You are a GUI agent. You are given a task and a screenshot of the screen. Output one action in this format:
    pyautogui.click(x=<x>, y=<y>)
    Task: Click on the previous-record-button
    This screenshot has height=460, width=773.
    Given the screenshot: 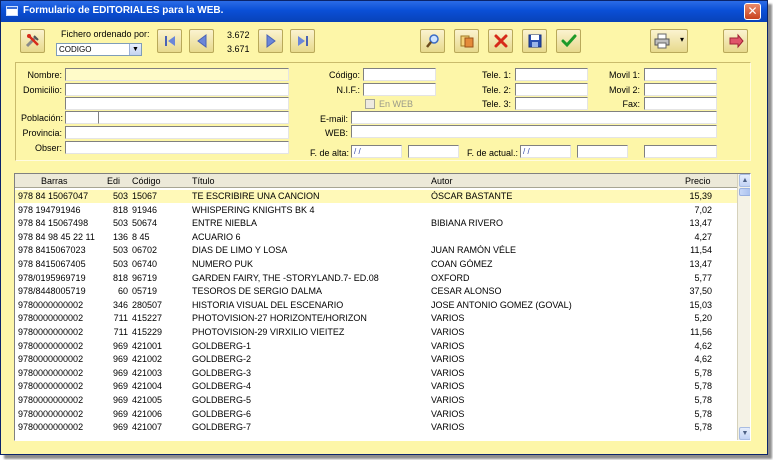 What is the action you would take?
    pyautogui.click(x=201, y=41)
    